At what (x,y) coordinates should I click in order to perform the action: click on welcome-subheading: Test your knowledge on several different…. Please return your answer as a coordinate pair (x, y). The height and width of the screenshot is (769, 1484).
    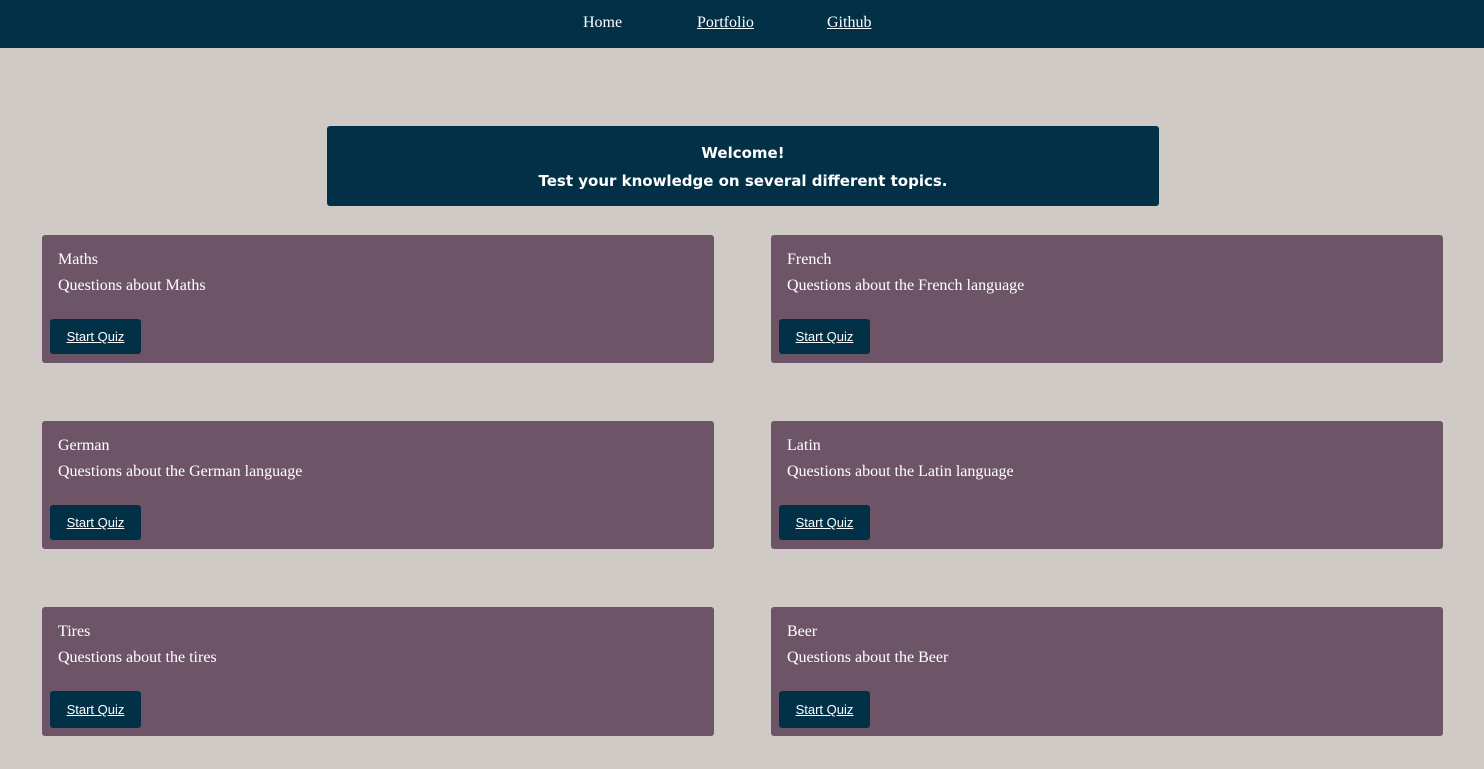
    Looking at the image, I should click on (743, 181).